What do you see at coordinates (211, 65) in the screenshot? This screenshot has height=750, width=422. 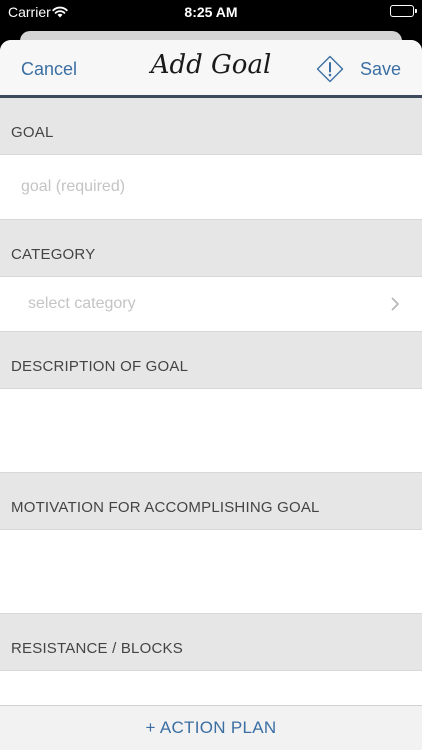 I see `page-title: Add Goal` at bounding box center [211, 65].